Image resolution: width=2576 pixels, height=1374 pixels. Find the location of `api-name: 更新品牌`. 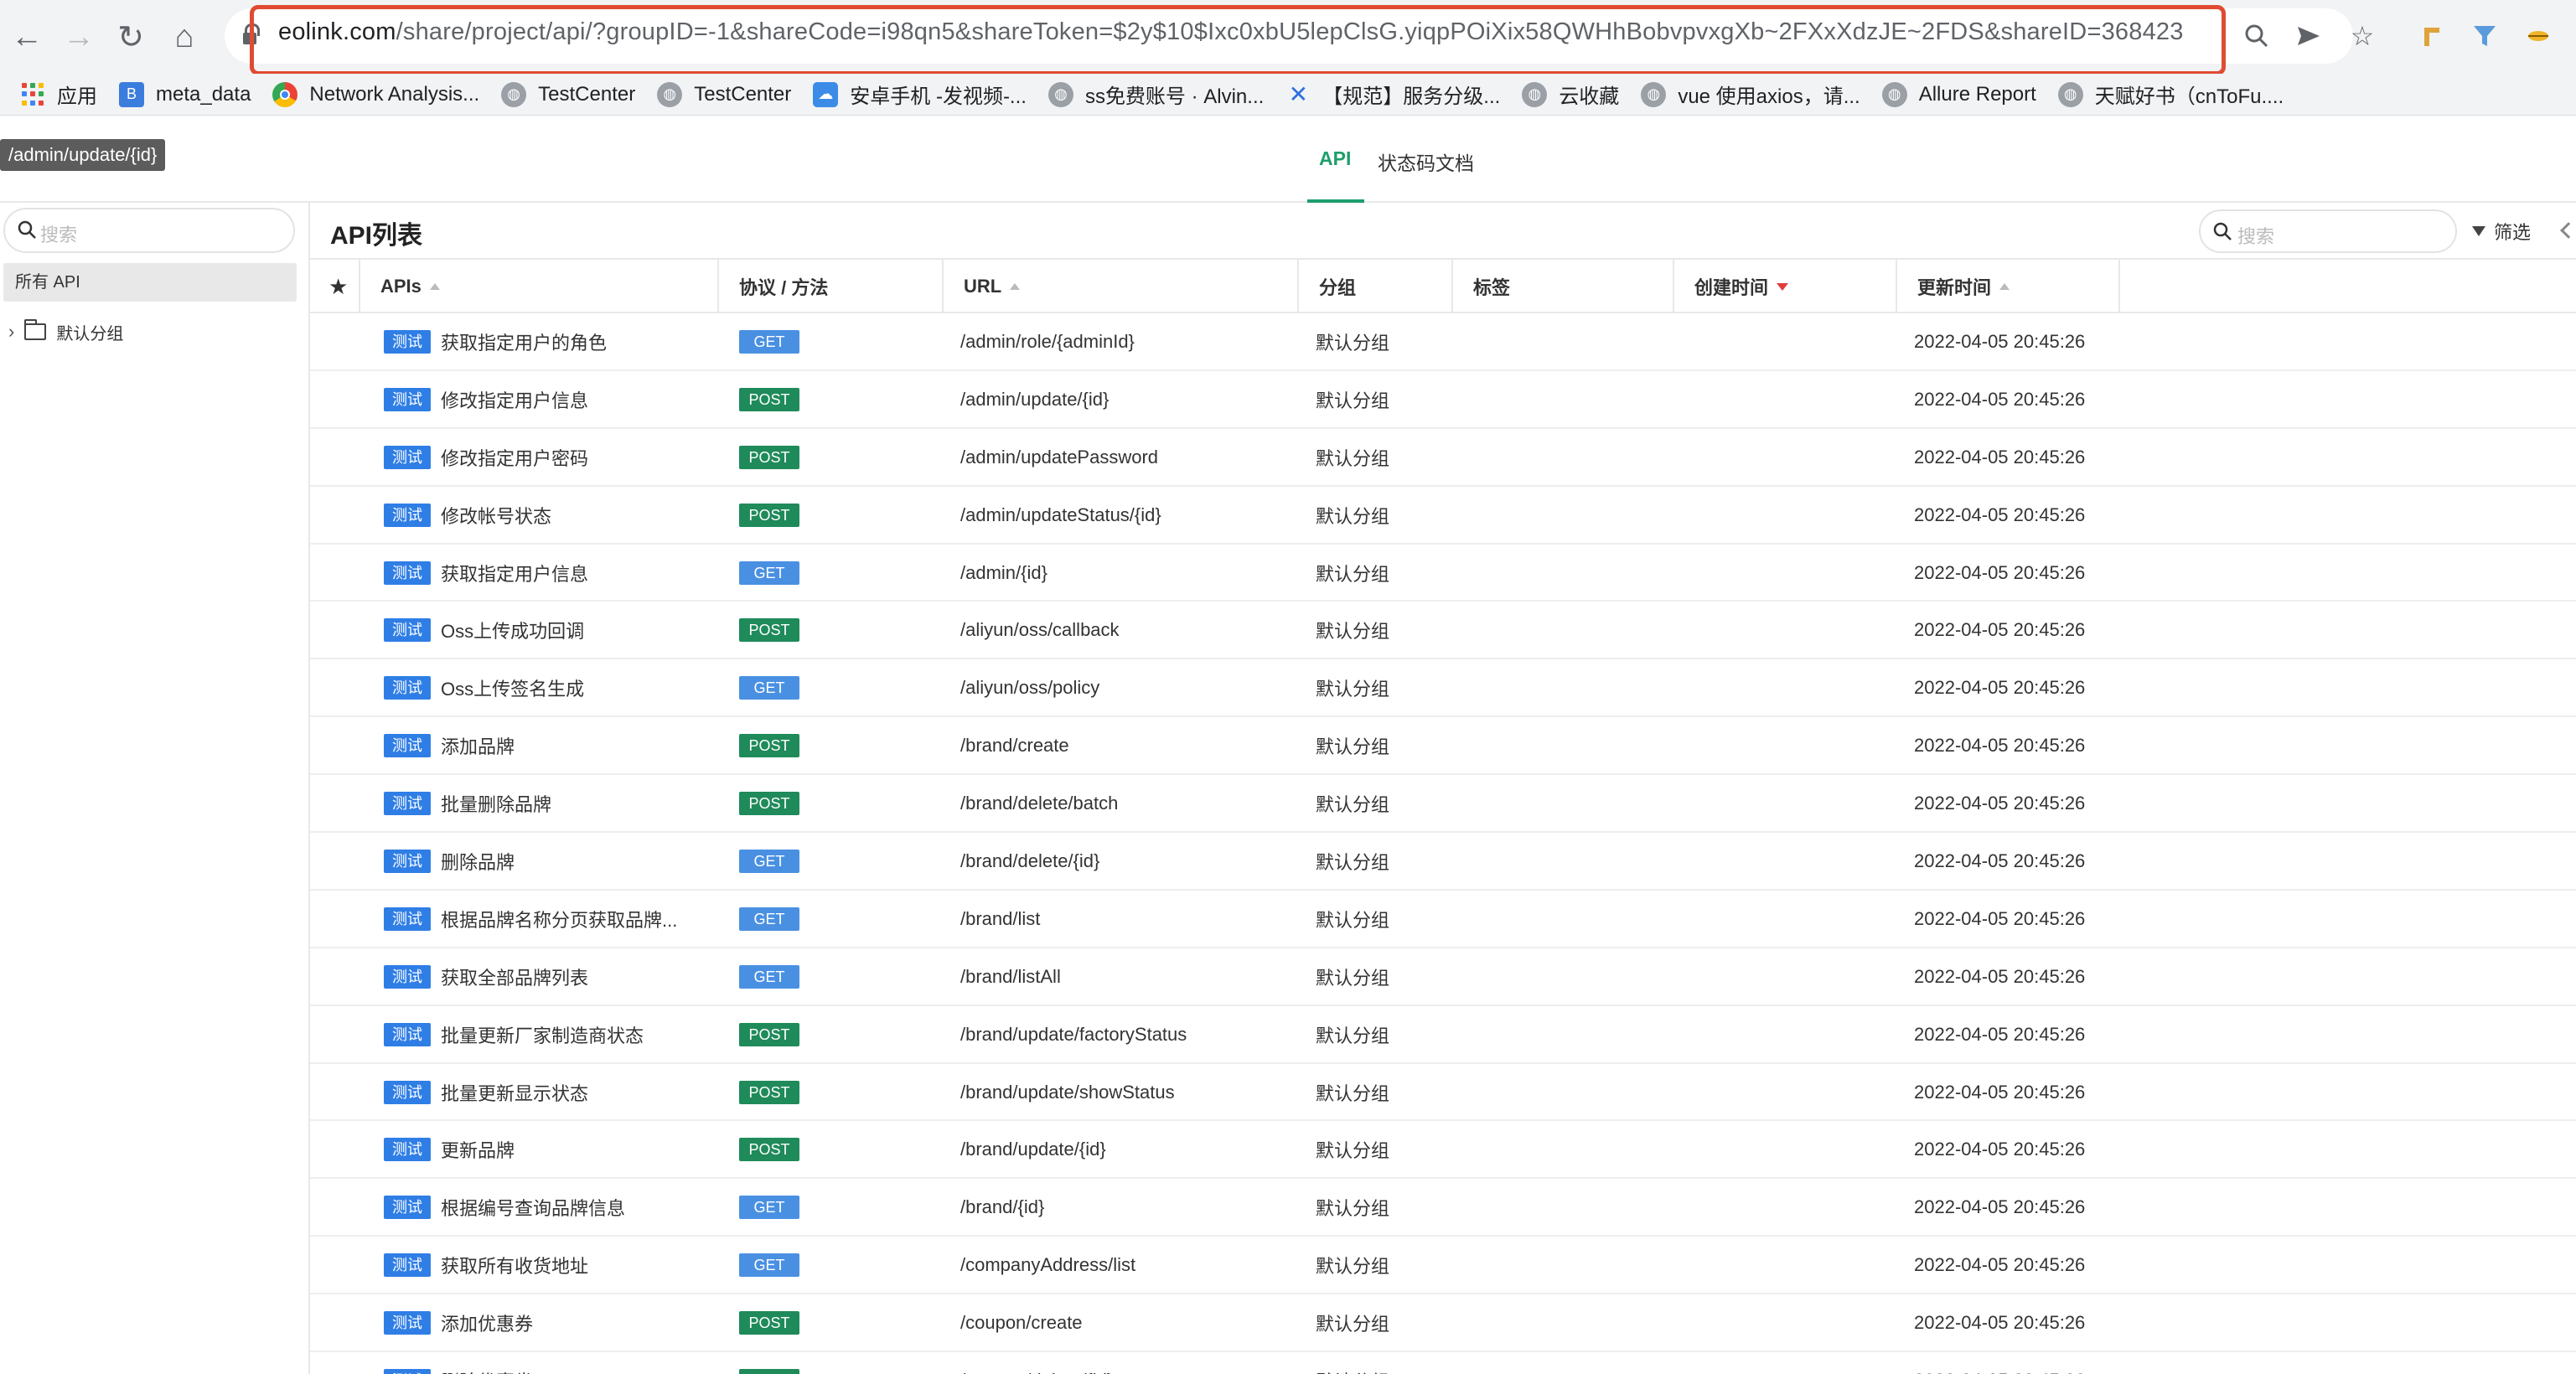

api-name: 更新品牌 is located at coordinates (478, 1149).